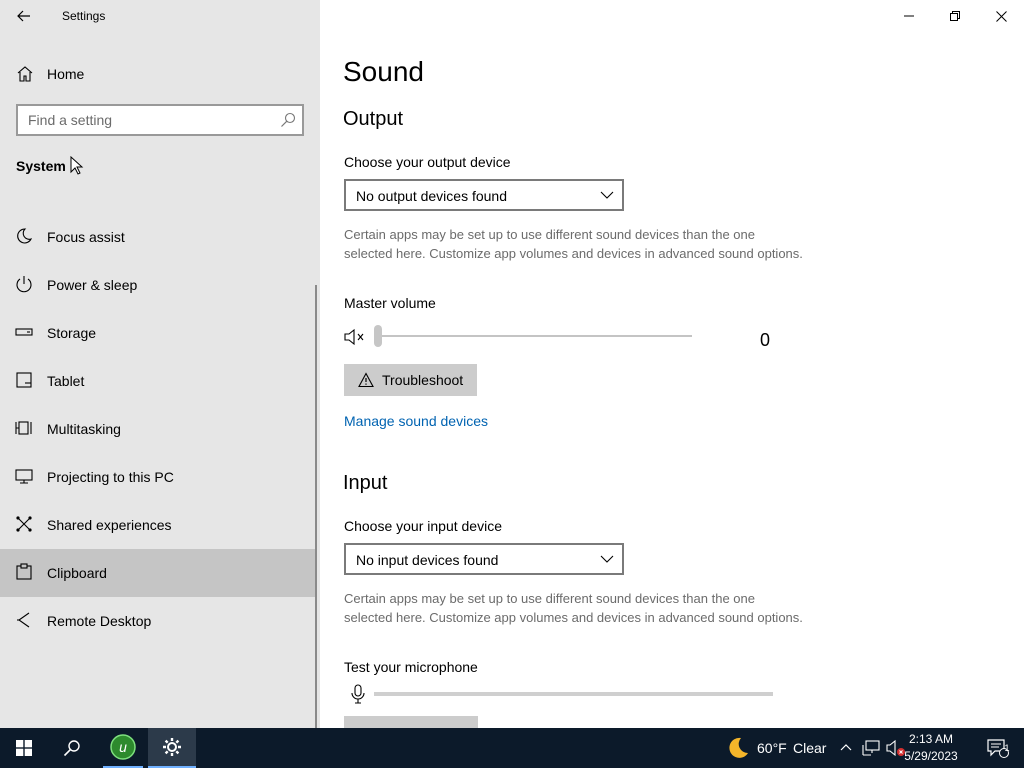 Image resolution: width=1024 pixels, height=768 pixels. What do you see at coordinates (809, 748) in the screenshot?
I see `weather-condition: Clear` at bounding box center [809, 748].